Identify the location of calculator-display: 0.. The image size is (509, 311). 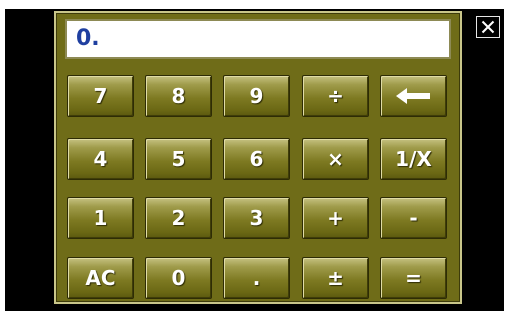
(258, 39).